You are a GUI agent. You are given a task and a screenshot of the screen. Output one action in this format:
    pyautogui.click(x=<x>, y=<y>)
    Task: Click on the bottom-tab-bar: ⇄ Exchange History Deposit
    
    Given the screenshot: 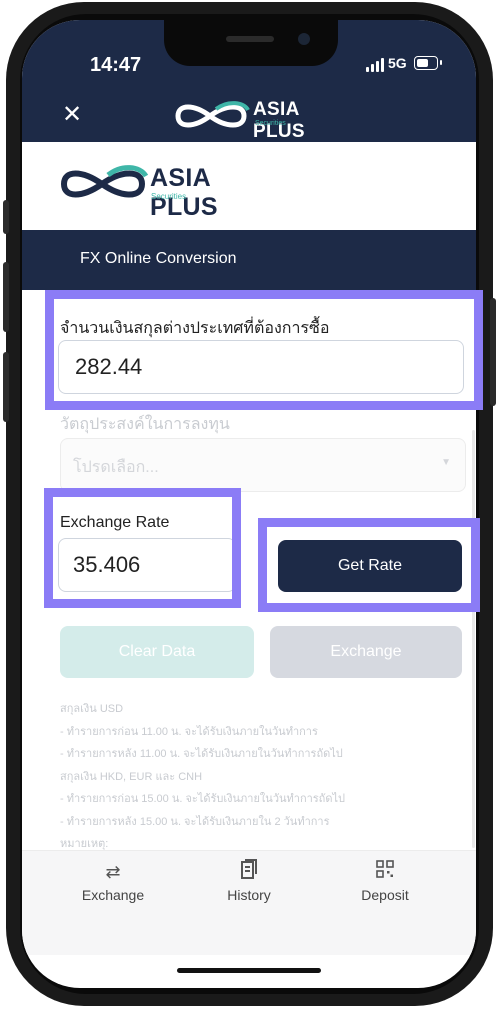 What is the action you would take?
    pyautogui.click(x=249, y=902)
    